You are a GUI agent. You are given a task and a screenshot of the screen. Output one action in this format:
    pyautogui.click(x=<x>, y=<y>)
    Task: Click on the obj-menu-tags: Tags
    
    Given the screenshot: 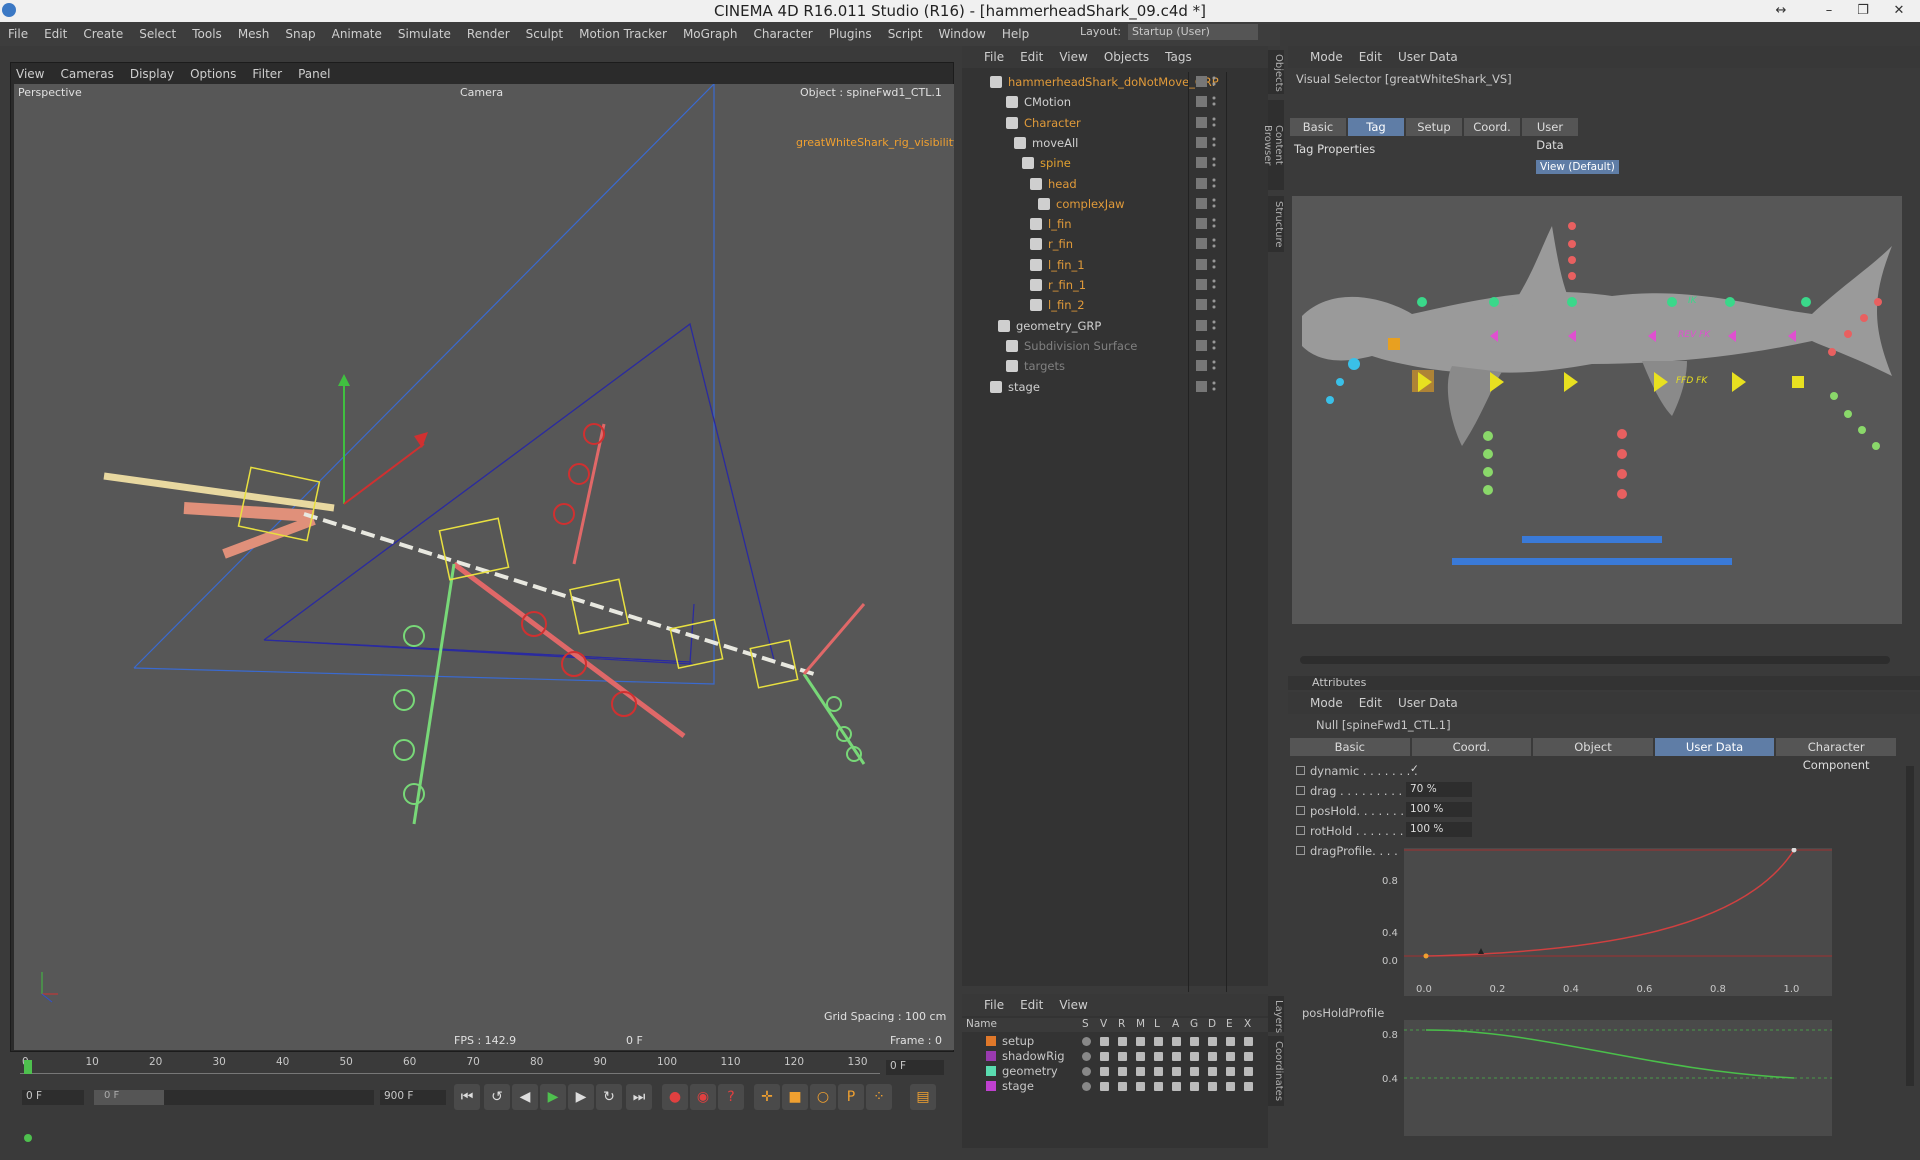 What is the action you would take?
    pyautogui.click(x=1178, y=57)
    